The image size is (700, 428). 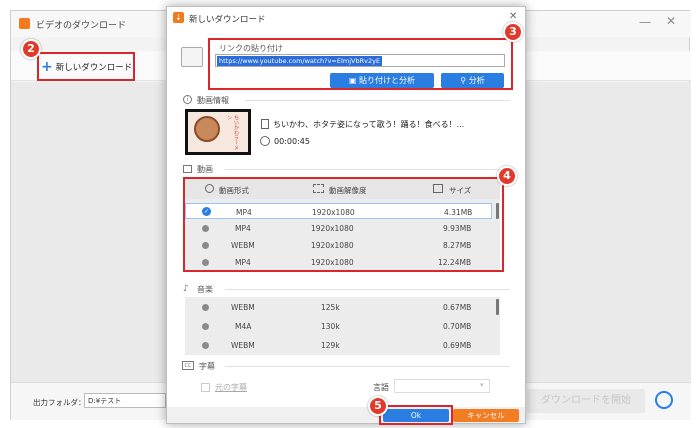 I want to click on language-select: ▾, so click(x=442, y=386).